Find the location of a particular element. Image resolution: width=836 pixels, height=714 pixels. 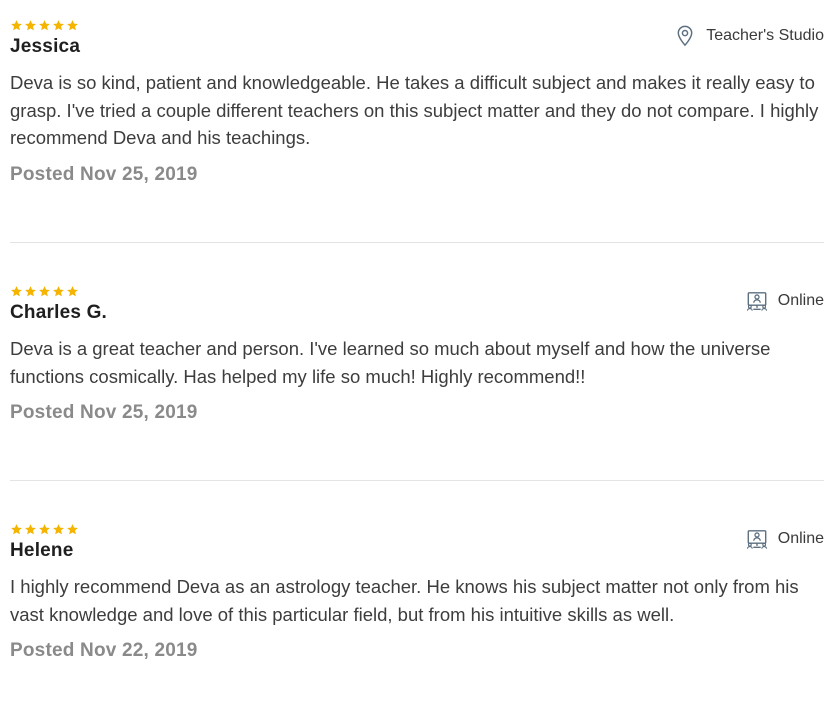

review-date: Posted Nov 22, 2019 is located at coordinates (104, 650).